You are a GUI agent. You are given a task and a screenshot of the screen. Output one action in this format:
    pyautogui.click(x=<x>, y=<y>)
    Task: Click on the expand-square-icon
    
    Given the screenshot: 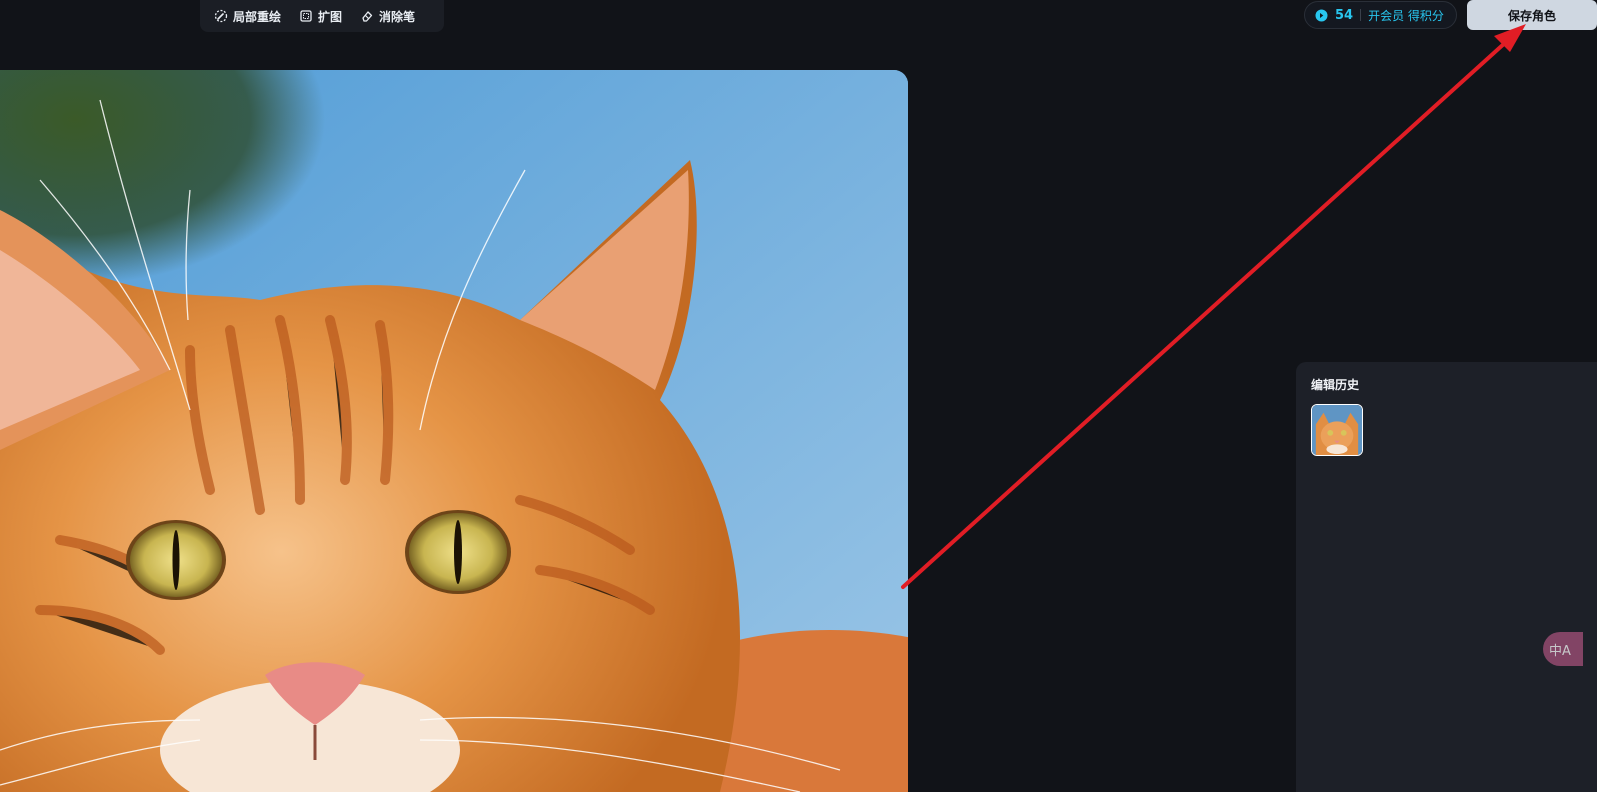 What is the action you would take?
    pyautogui.click(x=306, y=16)
    